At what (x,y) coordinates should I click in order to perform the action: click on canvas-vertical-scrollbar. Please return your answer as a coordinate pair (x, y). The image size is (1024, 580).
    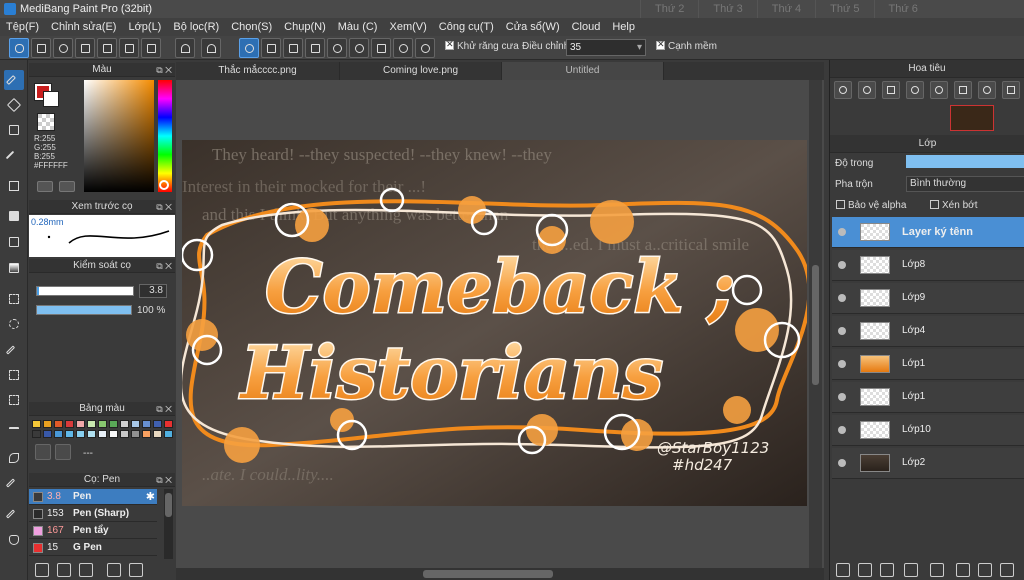
    Looking at the image, I should click on (815, 324).